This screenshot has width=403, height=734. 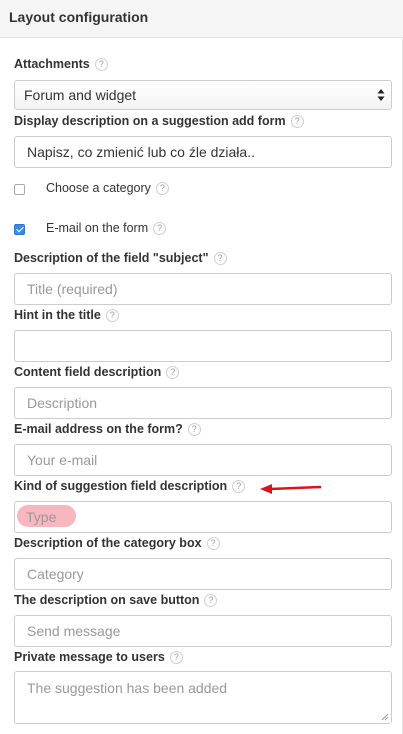 What do you see at coordinates (385, 717) in the screenshot?
I see `resize-grip-icon` at bounding box center [385, 717].